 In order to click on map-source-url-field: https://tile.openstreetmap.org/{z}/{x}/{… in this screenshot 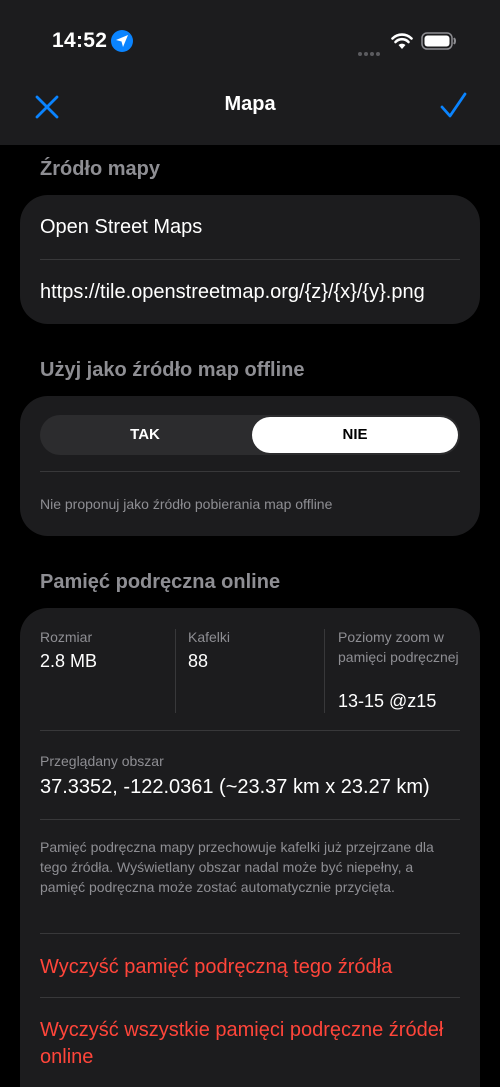, I will do `click(232, 292)`.